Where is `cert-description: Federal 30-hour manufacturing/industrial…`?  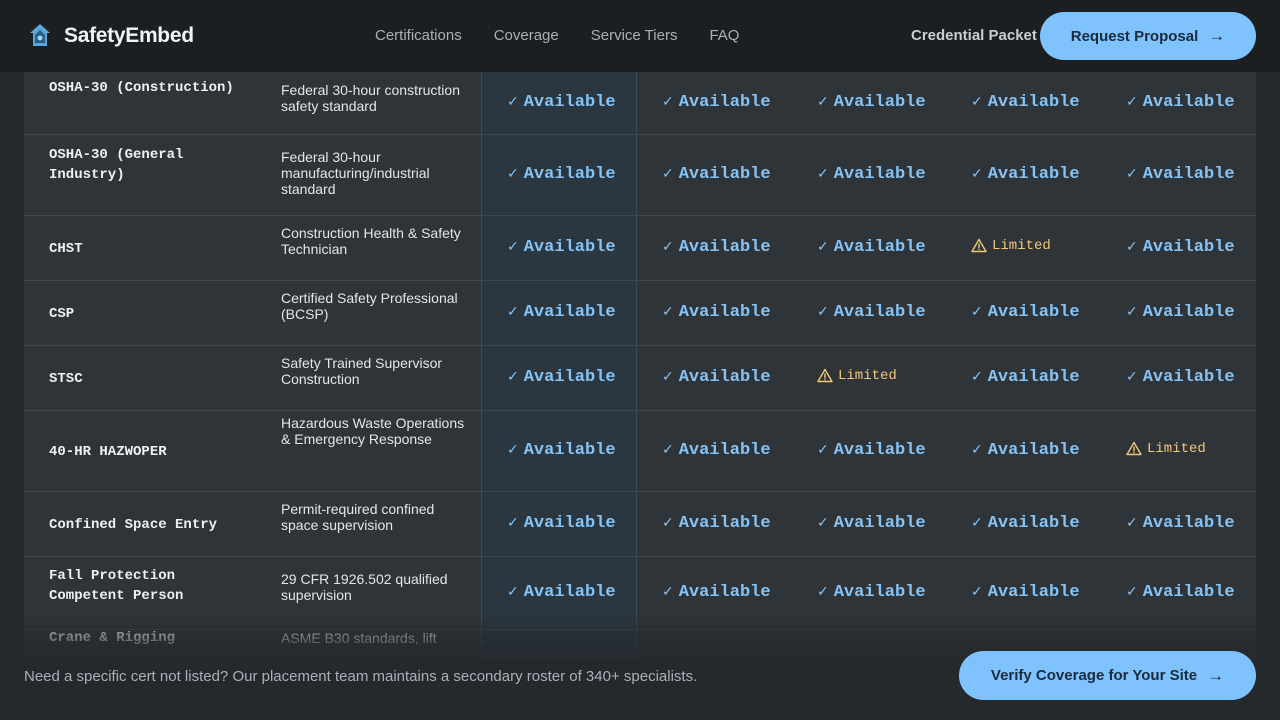
cert-description: Federal 30-hour manufacturing/industrial… is located at coordinates (355, 173).